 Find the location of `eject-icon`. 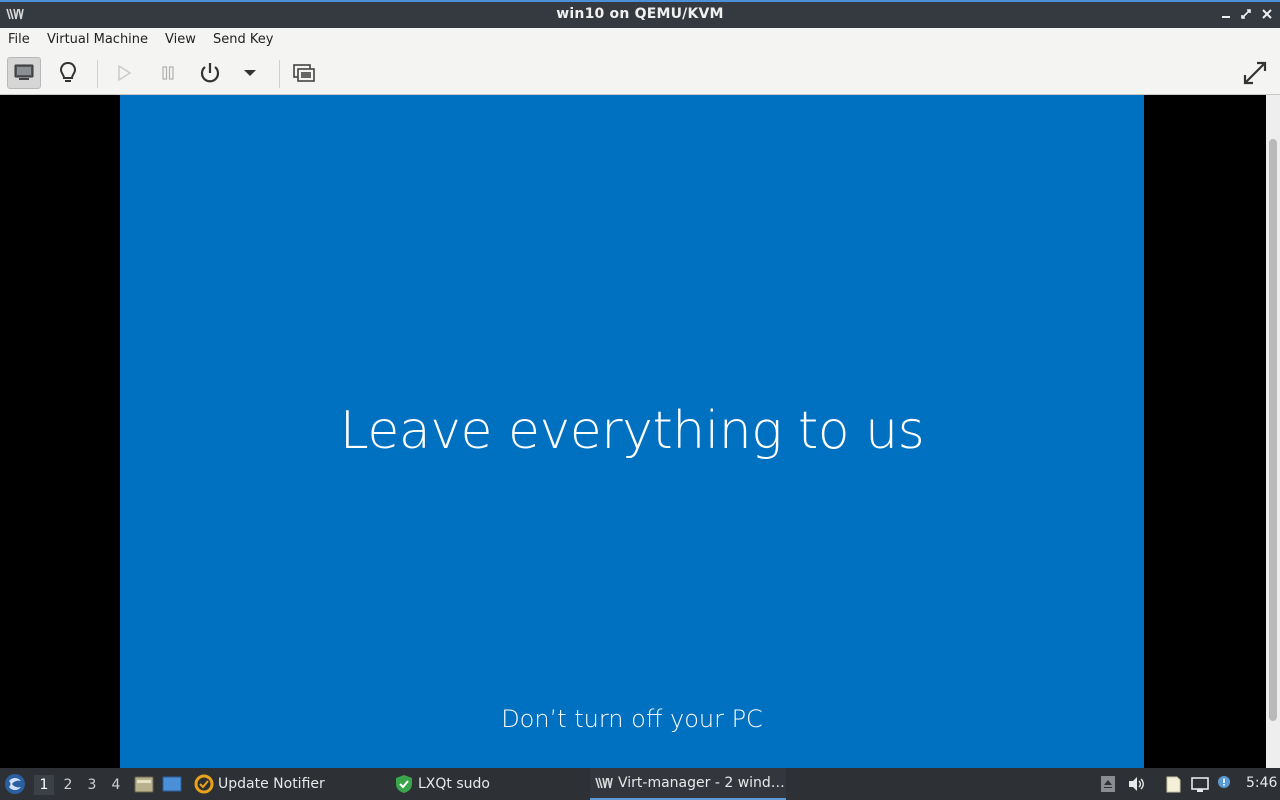

eject-icon is located at coordinates (1108, 784).